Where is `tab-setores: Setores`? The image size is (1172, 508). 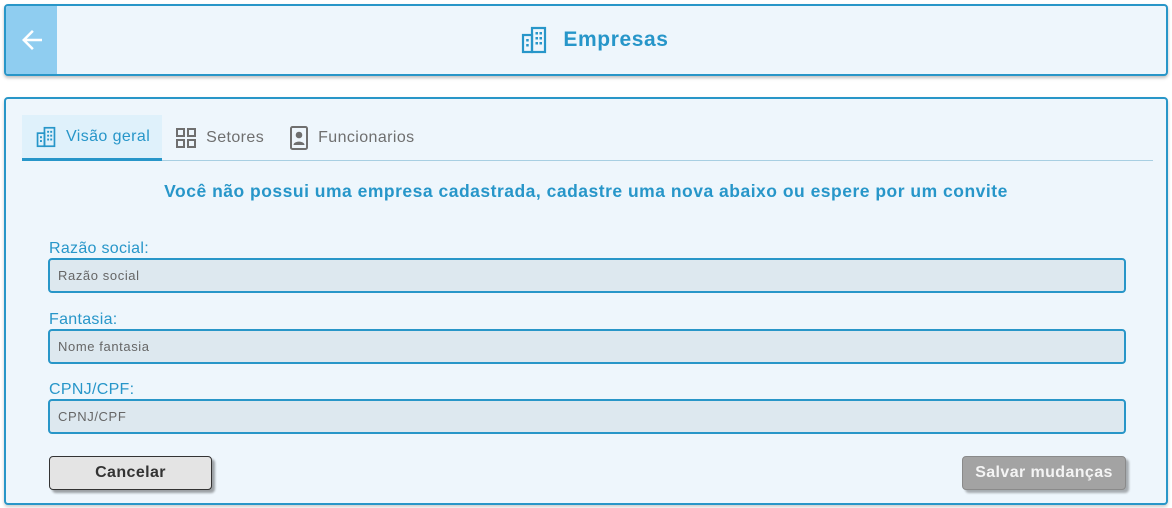
tab-setores: Setores is located at coordinates (219, 137).